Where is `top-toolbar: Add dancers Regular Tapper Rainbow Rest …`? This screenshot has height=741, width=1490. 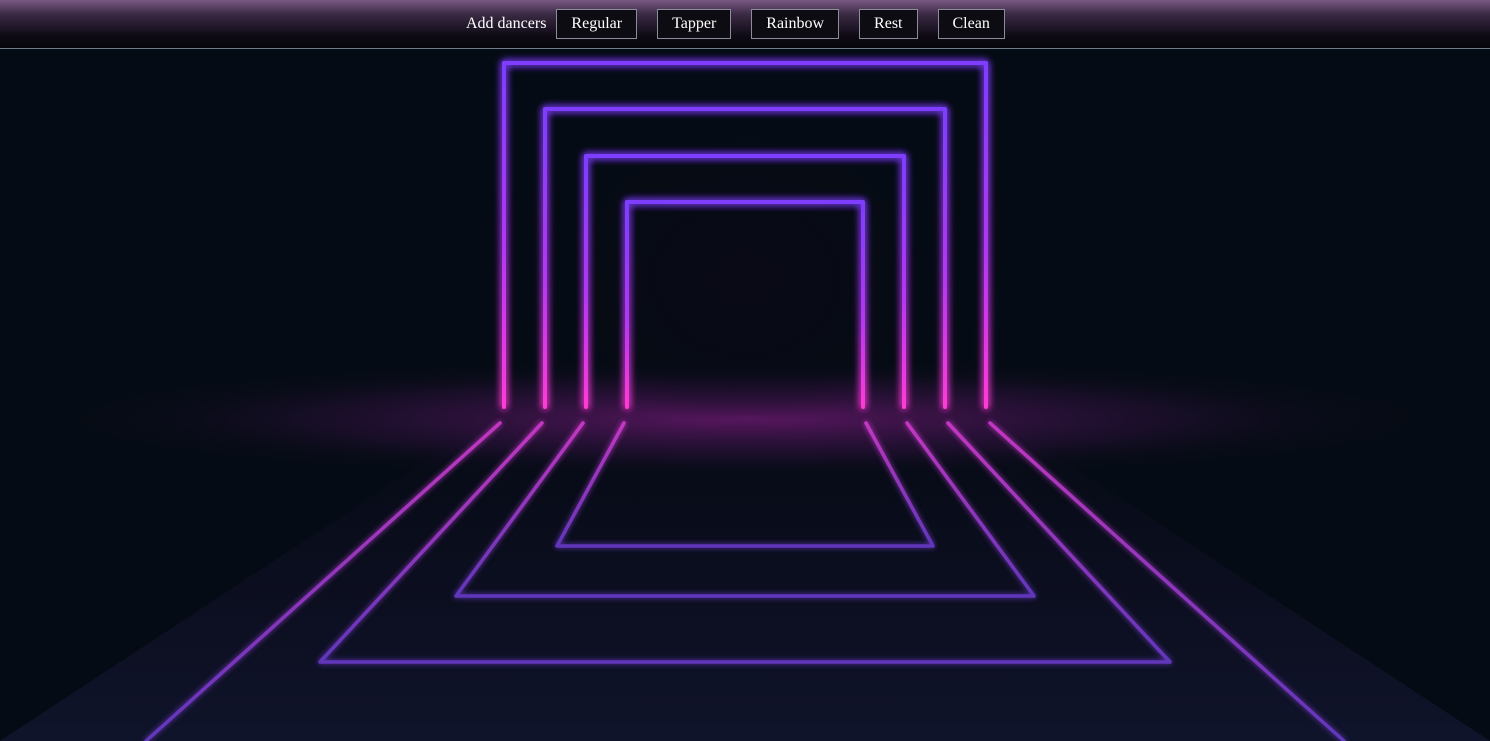 top-toolbar: Add dancers Regular Tapper Rainbow Rest … is located at coordinates (745, 24).